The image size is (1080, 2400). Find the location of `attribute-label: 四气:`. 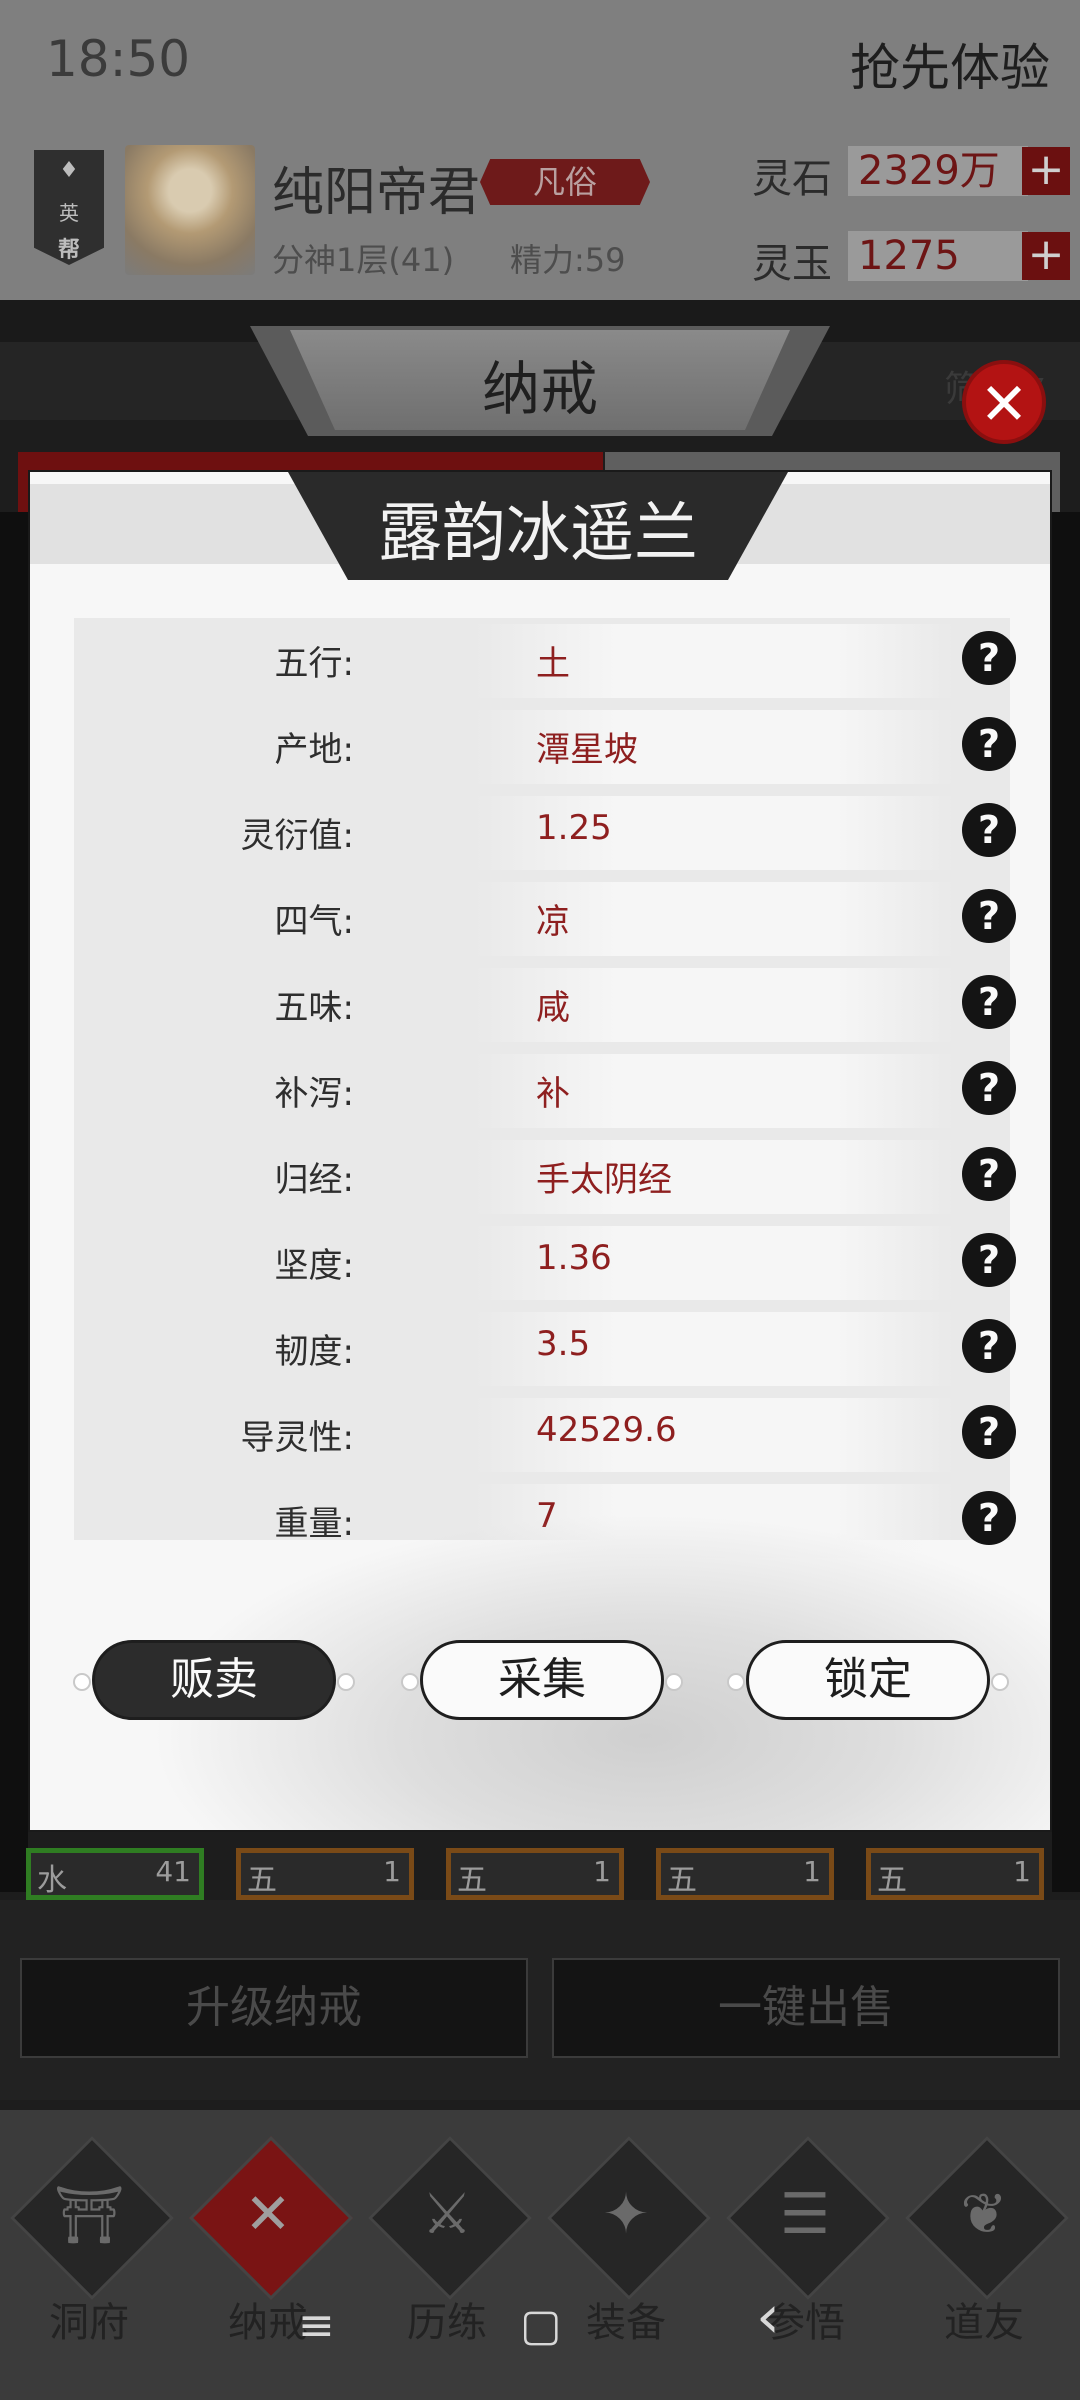

attribute-label: 四气: is located at coordinates (314, 922).